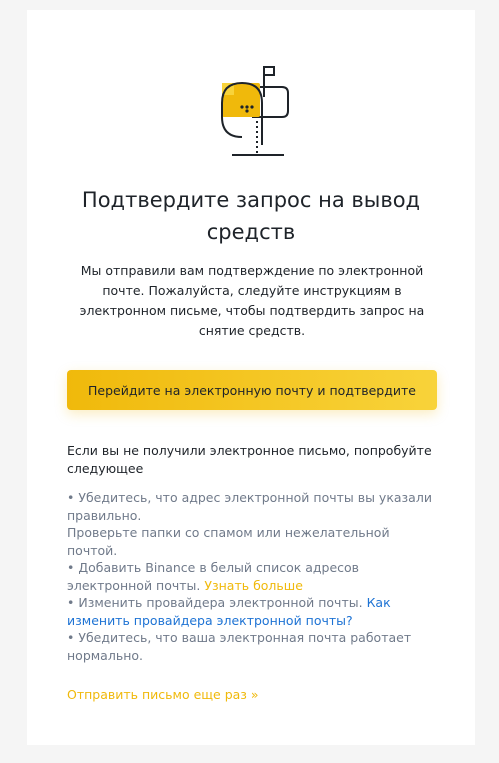 Image resolution: width=499 pixels, height=763 pixels. I want to click on learn-more-link: Узнать больше, so click(253, 585).